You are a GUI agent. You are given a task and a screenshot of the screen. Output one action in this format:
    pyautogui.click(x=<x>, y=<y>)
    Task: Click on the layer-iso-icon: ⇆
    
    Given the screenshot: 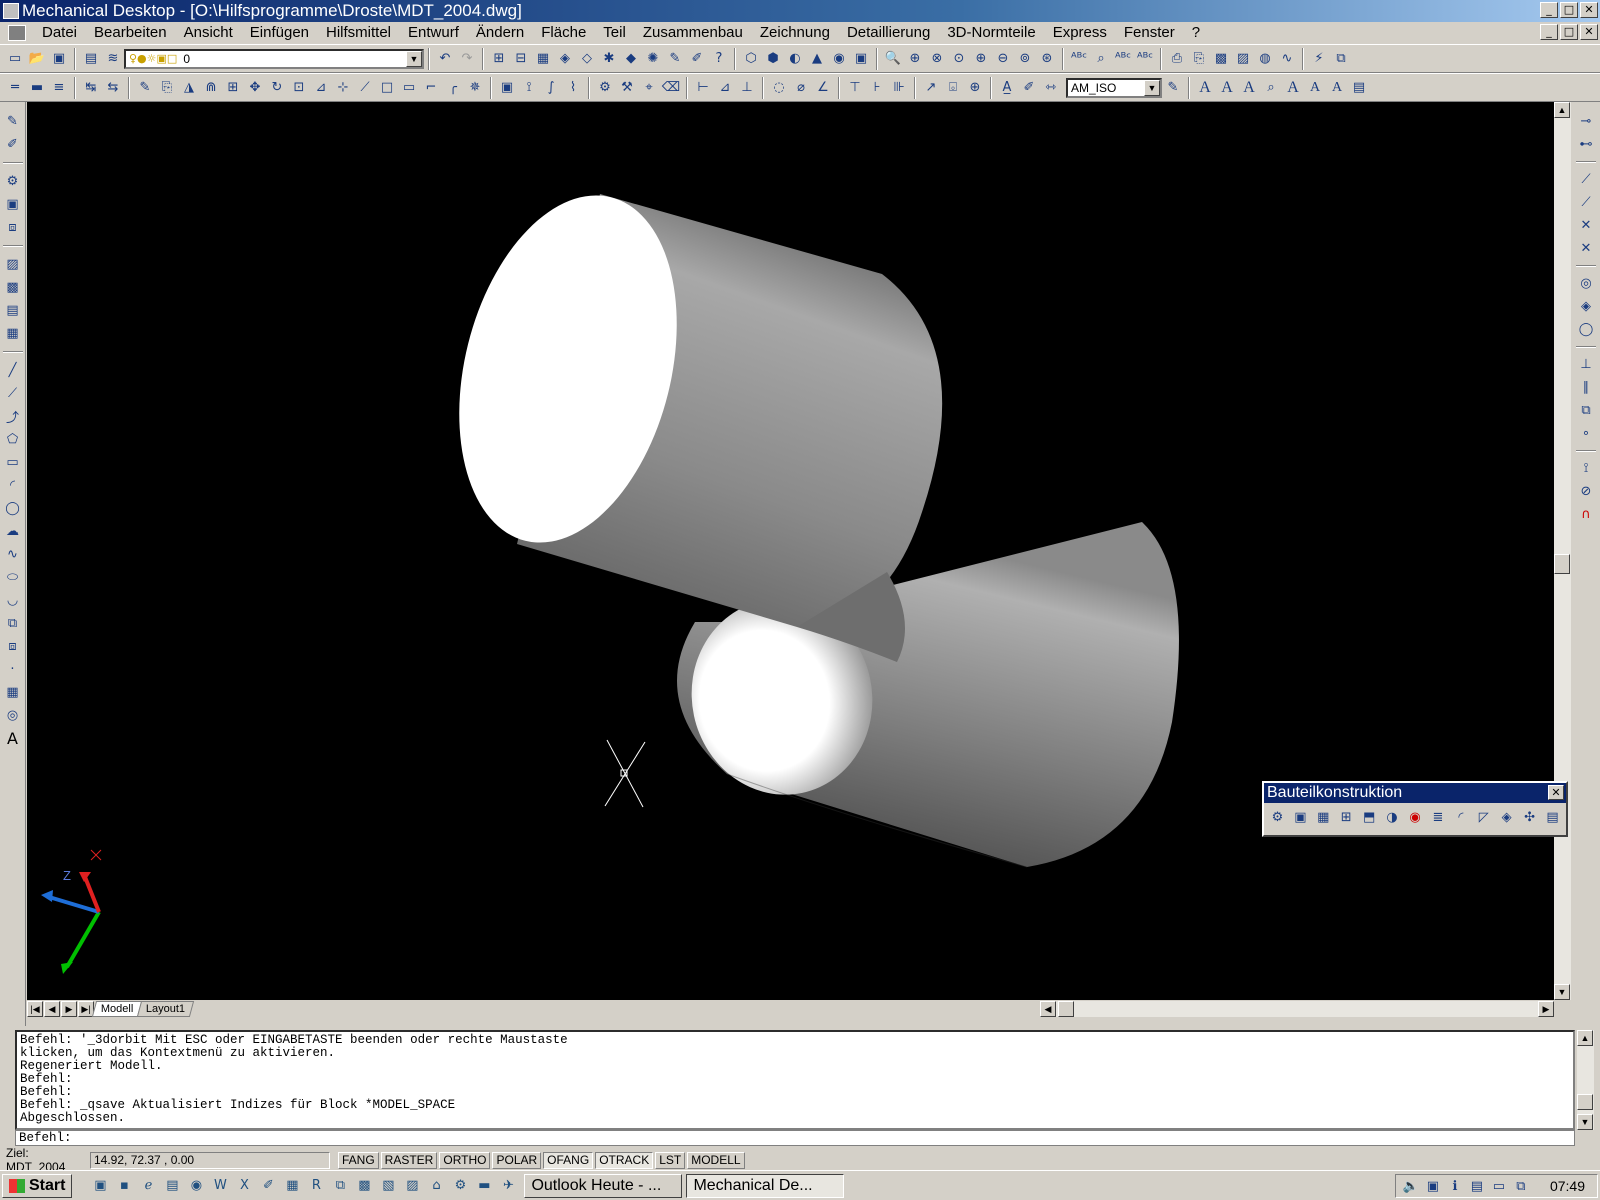 What is the action you would take?
    pyautogui.click(x=113, y=88)
    